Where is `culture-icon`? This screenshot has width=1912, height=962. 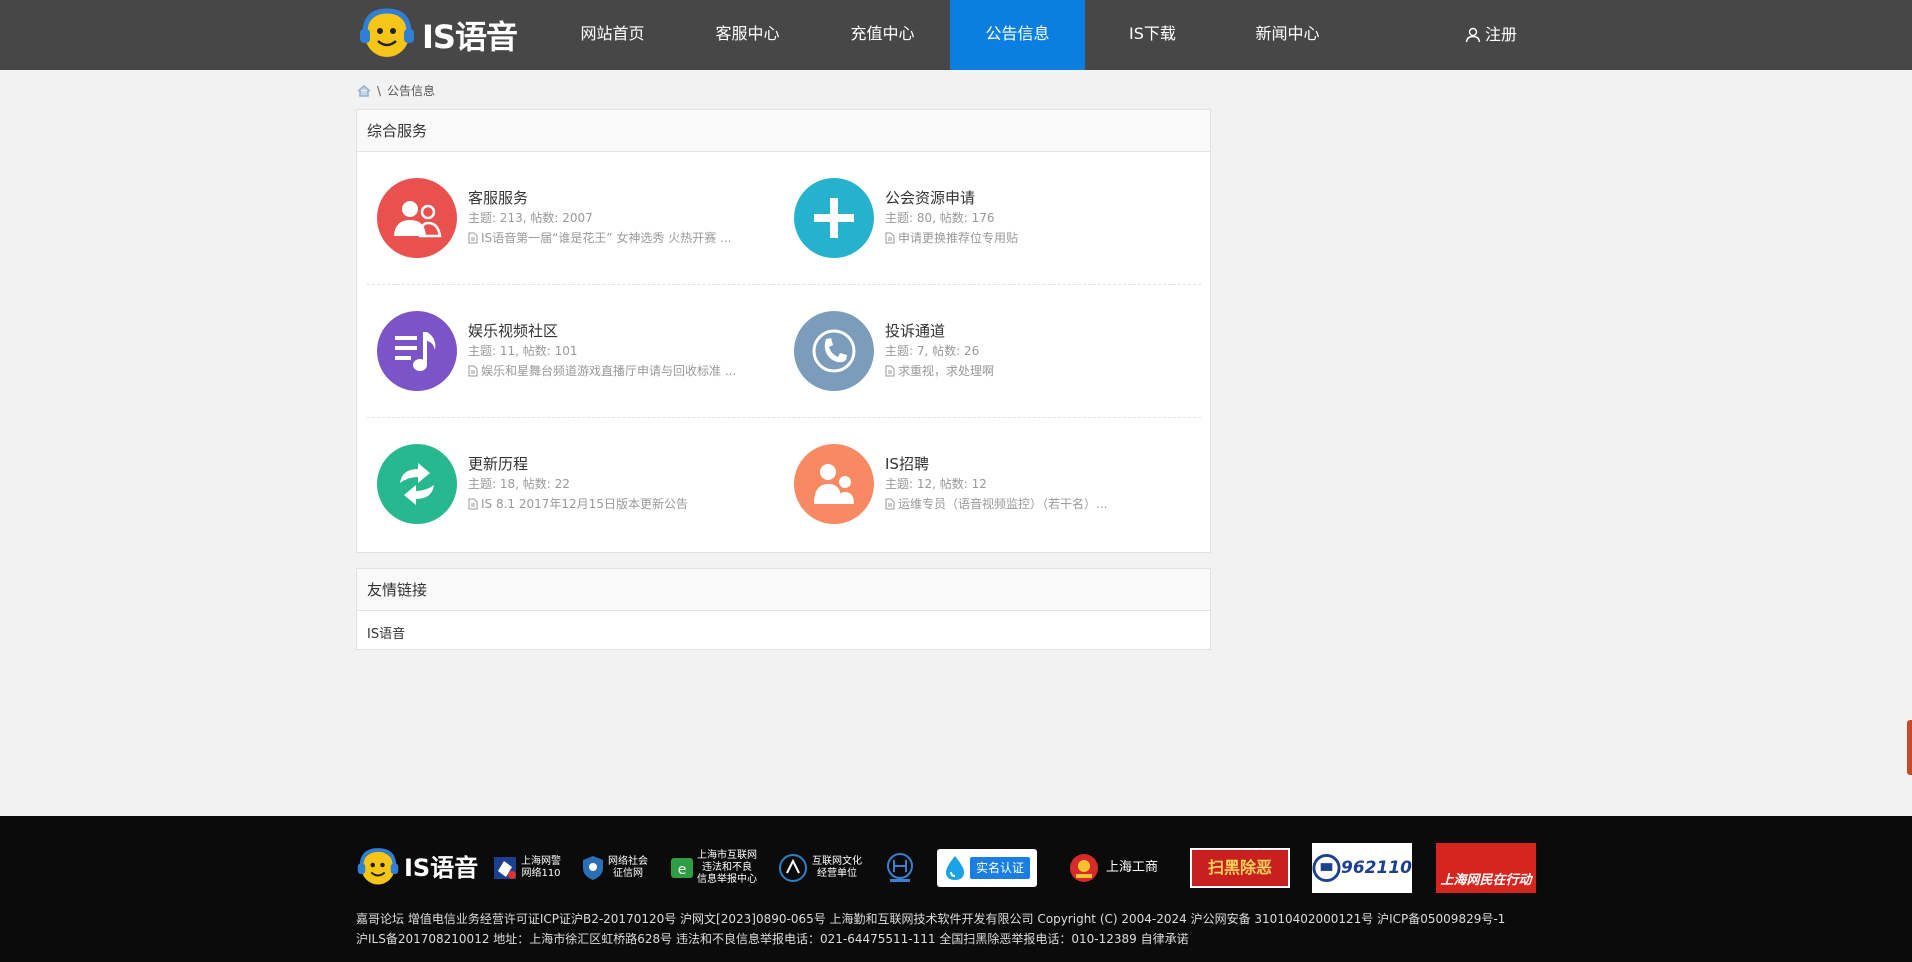
culture-icon is located at coordinates (793, 868).